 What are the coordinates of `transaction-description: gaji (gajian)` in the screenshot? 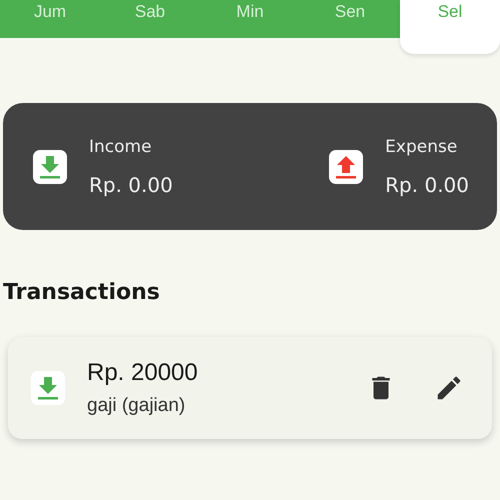 It's located at (136, 406).